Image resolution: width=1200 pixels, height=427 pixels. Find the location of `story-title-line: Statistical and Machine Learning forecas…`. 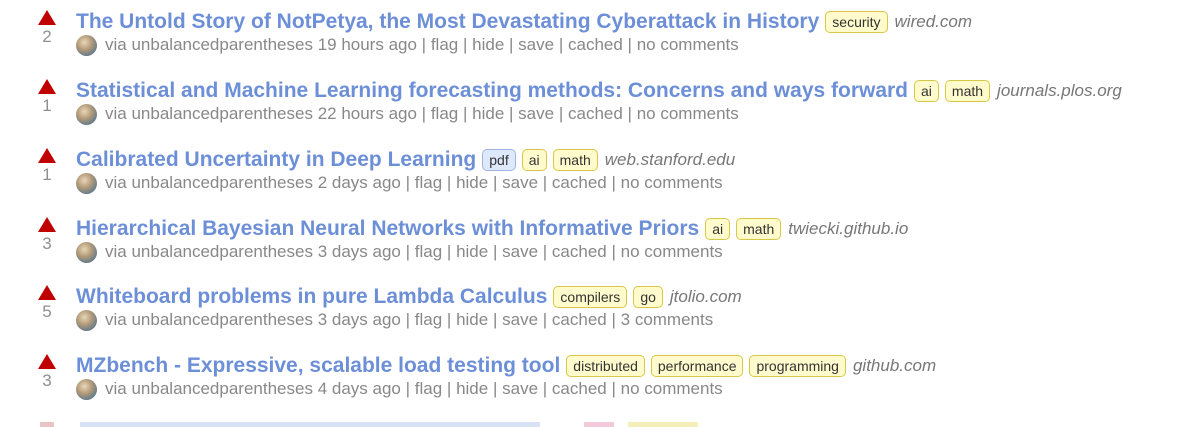

story-title-line: Statistical and Machine Learning forecas… is located at coordinates (599, 91).